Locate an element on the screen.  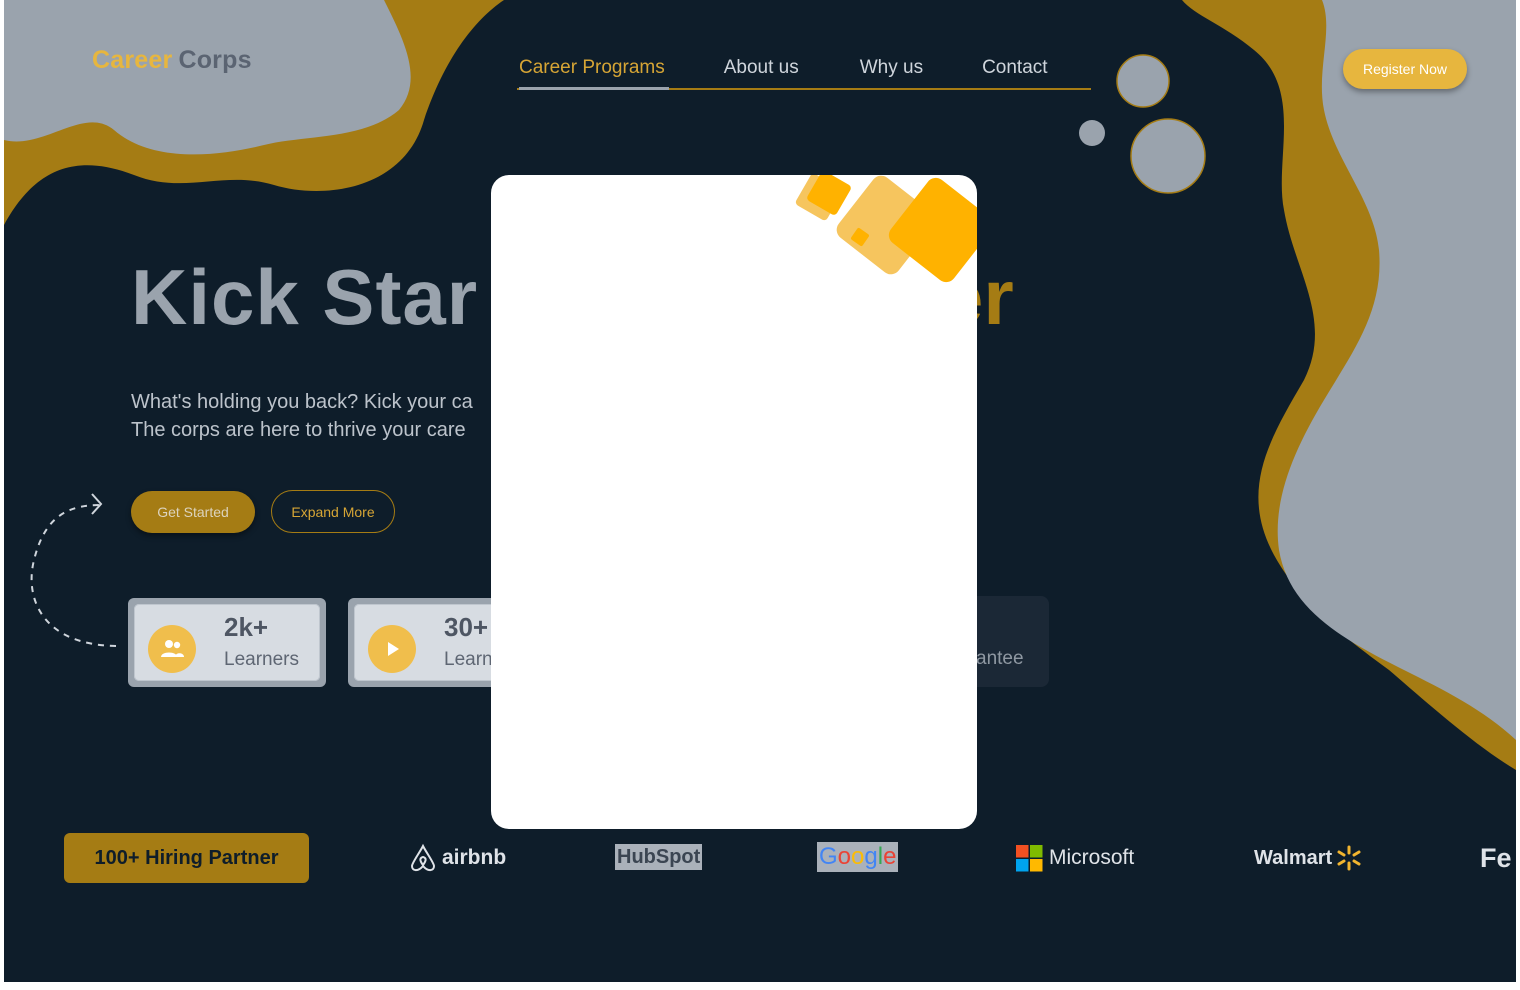
brand-logo: Career Corps is located at coordinates (172, 60).